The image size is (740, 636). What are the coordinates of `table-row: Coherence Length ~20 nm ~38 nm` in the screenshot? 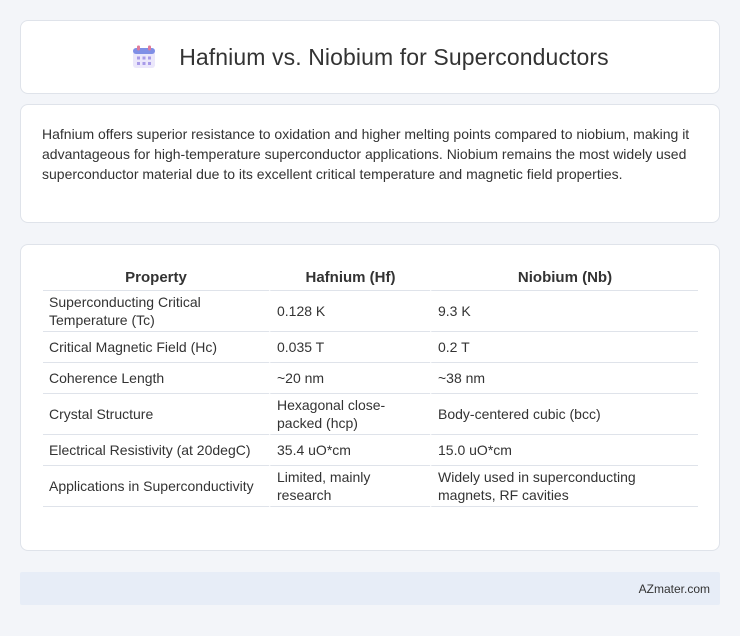 It's located at (370, 378).